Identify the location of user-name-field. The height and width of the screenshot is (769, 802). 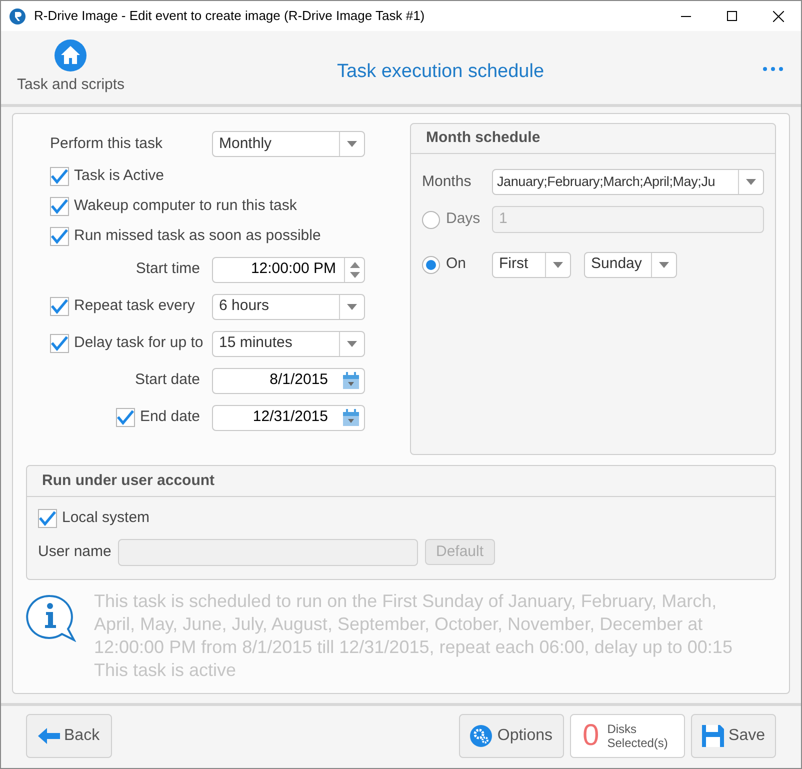
(268, 552).